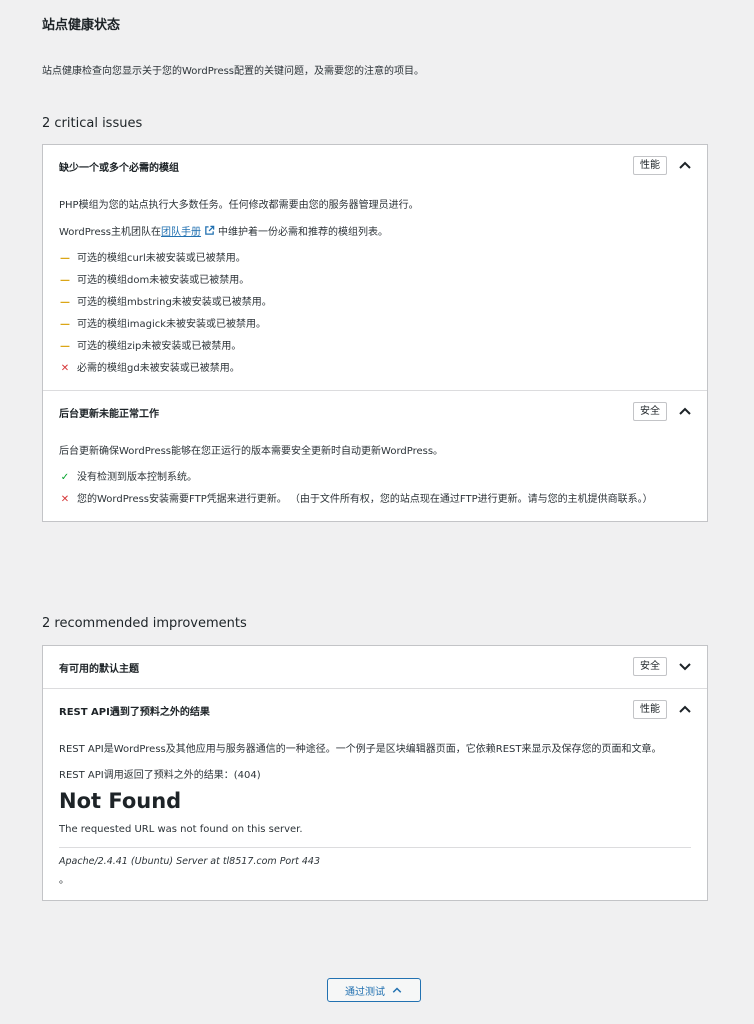 This screenshot has height=1024, width=754. What do you see at coordinates (375, 259) in the screenshot?
I see `list-item: — 可选的模组curl未被安装或已被禁用。` at bounding box center [375, 259].